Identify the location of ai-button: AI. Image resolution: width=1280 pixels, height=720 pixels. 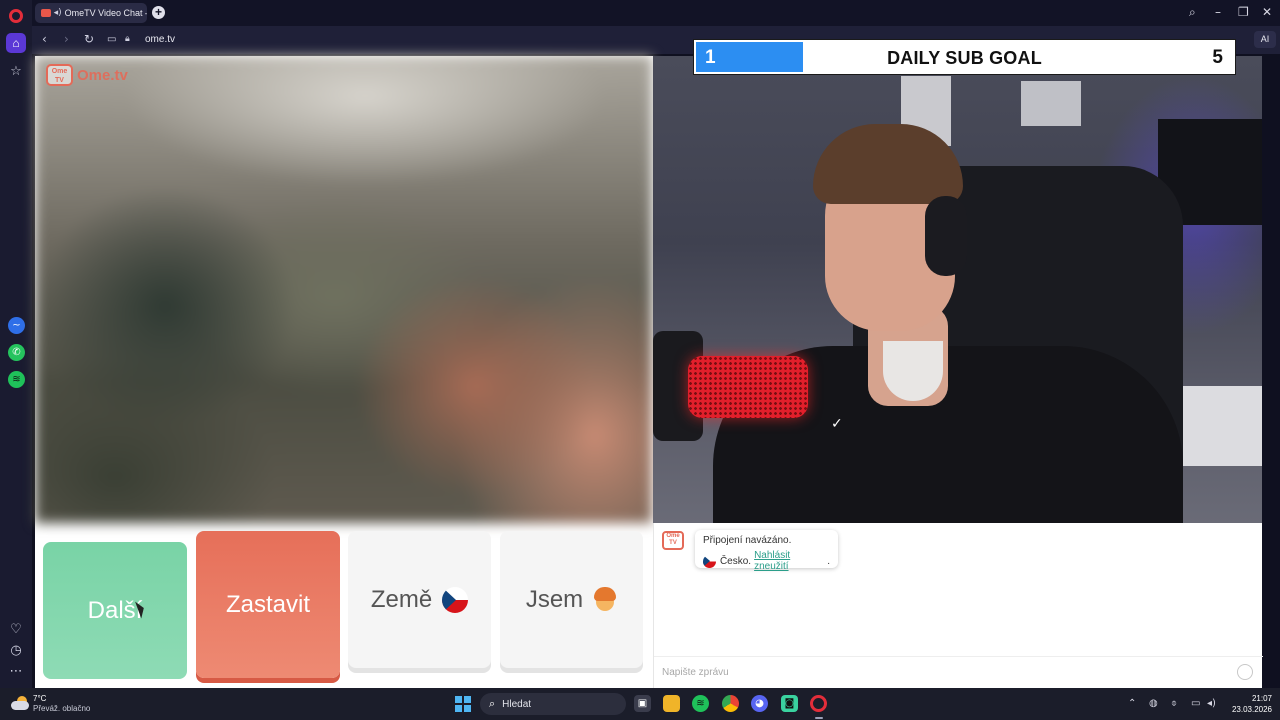
(1265, 39).